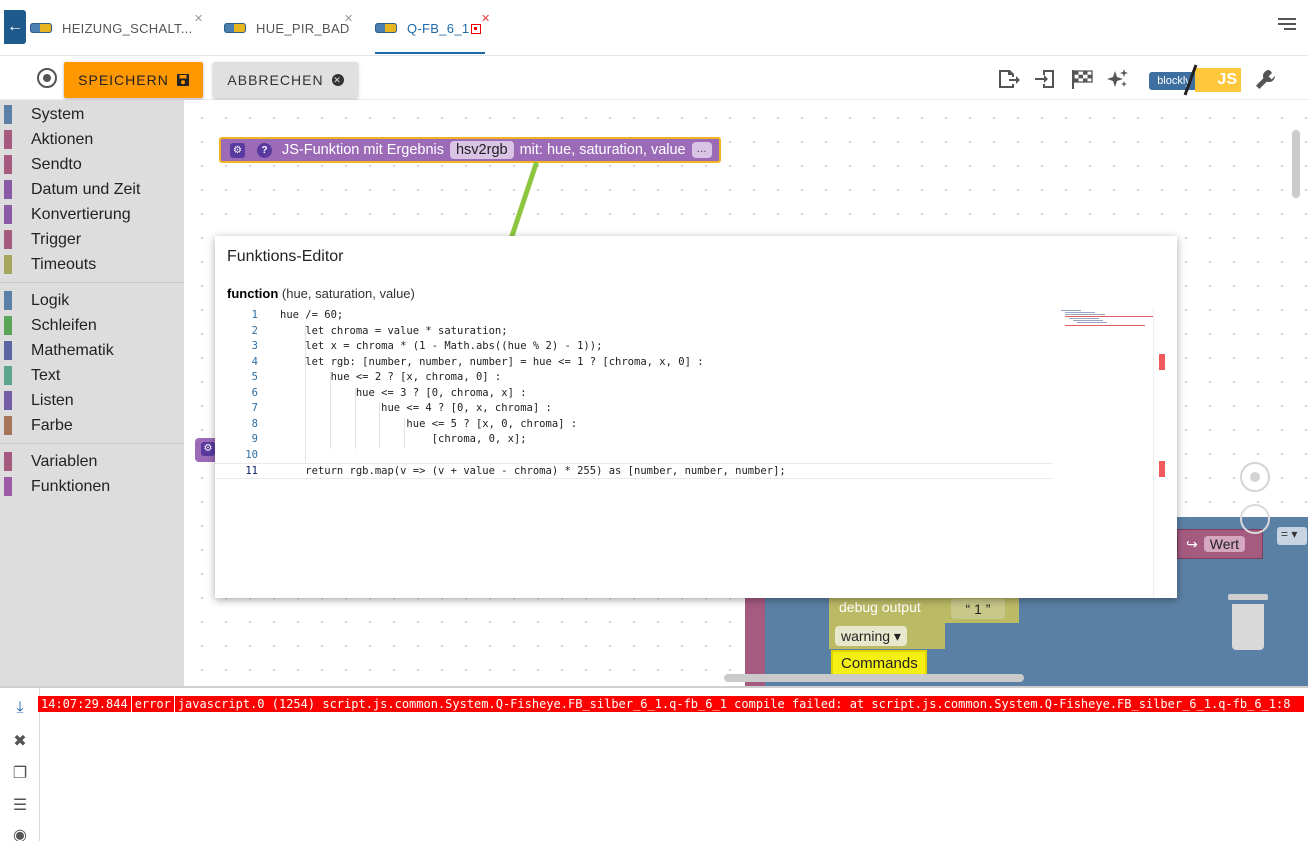 This screenshot has height=841, width=1308. I want to click on compare-operator-dropdown: = ▾, so click(1292, 536).